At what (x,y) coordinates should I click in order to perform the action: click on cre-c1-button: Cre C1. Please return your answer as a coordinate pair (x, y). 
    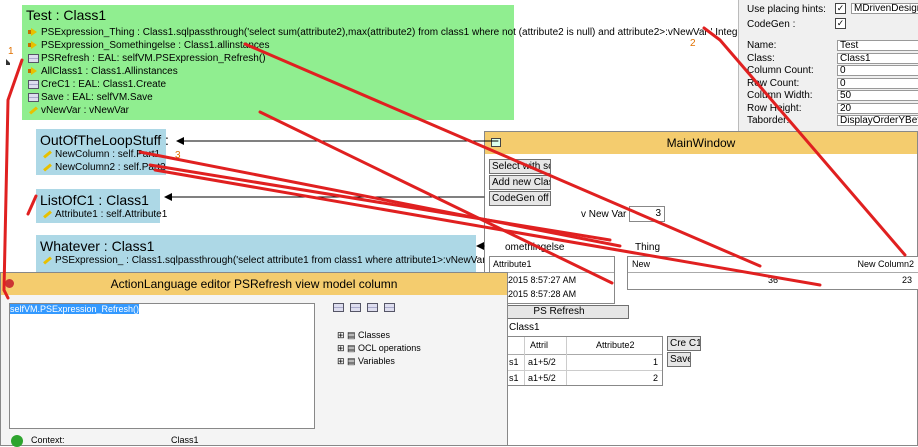
    Looking at the image, I should click on (684, 343).